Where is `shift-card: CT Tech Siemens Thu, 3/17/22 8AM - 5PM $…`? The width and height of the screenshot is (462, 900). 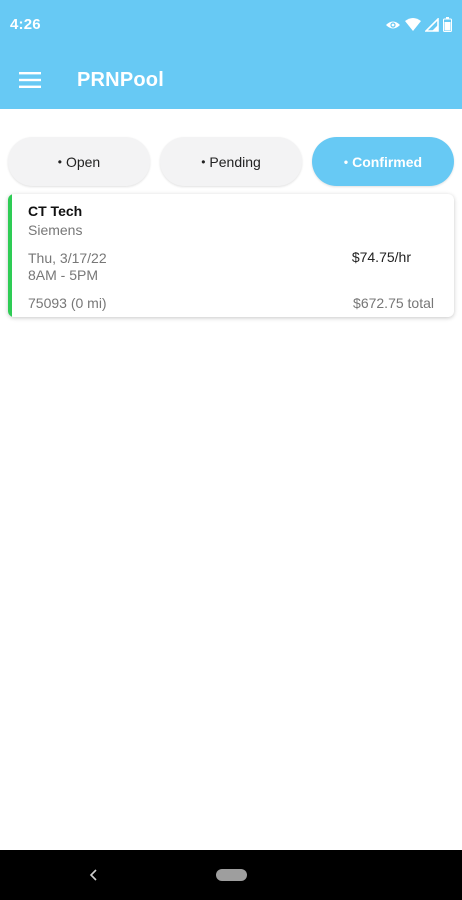 shift-card: CT Tech Siemens Thu, 3/17/22 8AM - 5PM $… is located at coordinates (231, 255).